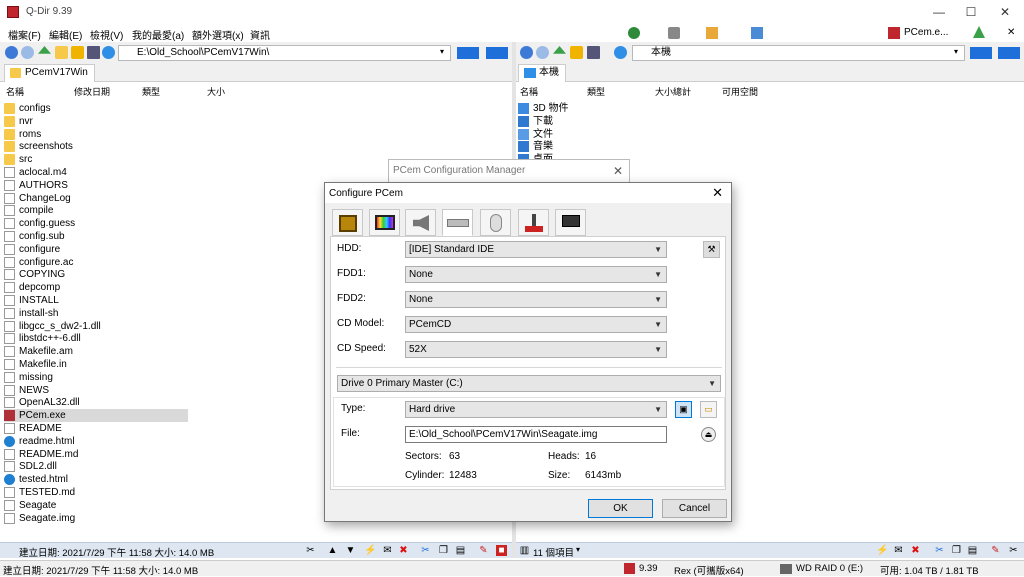  I want to click on list-item: configure.ac, so click(96, 262).